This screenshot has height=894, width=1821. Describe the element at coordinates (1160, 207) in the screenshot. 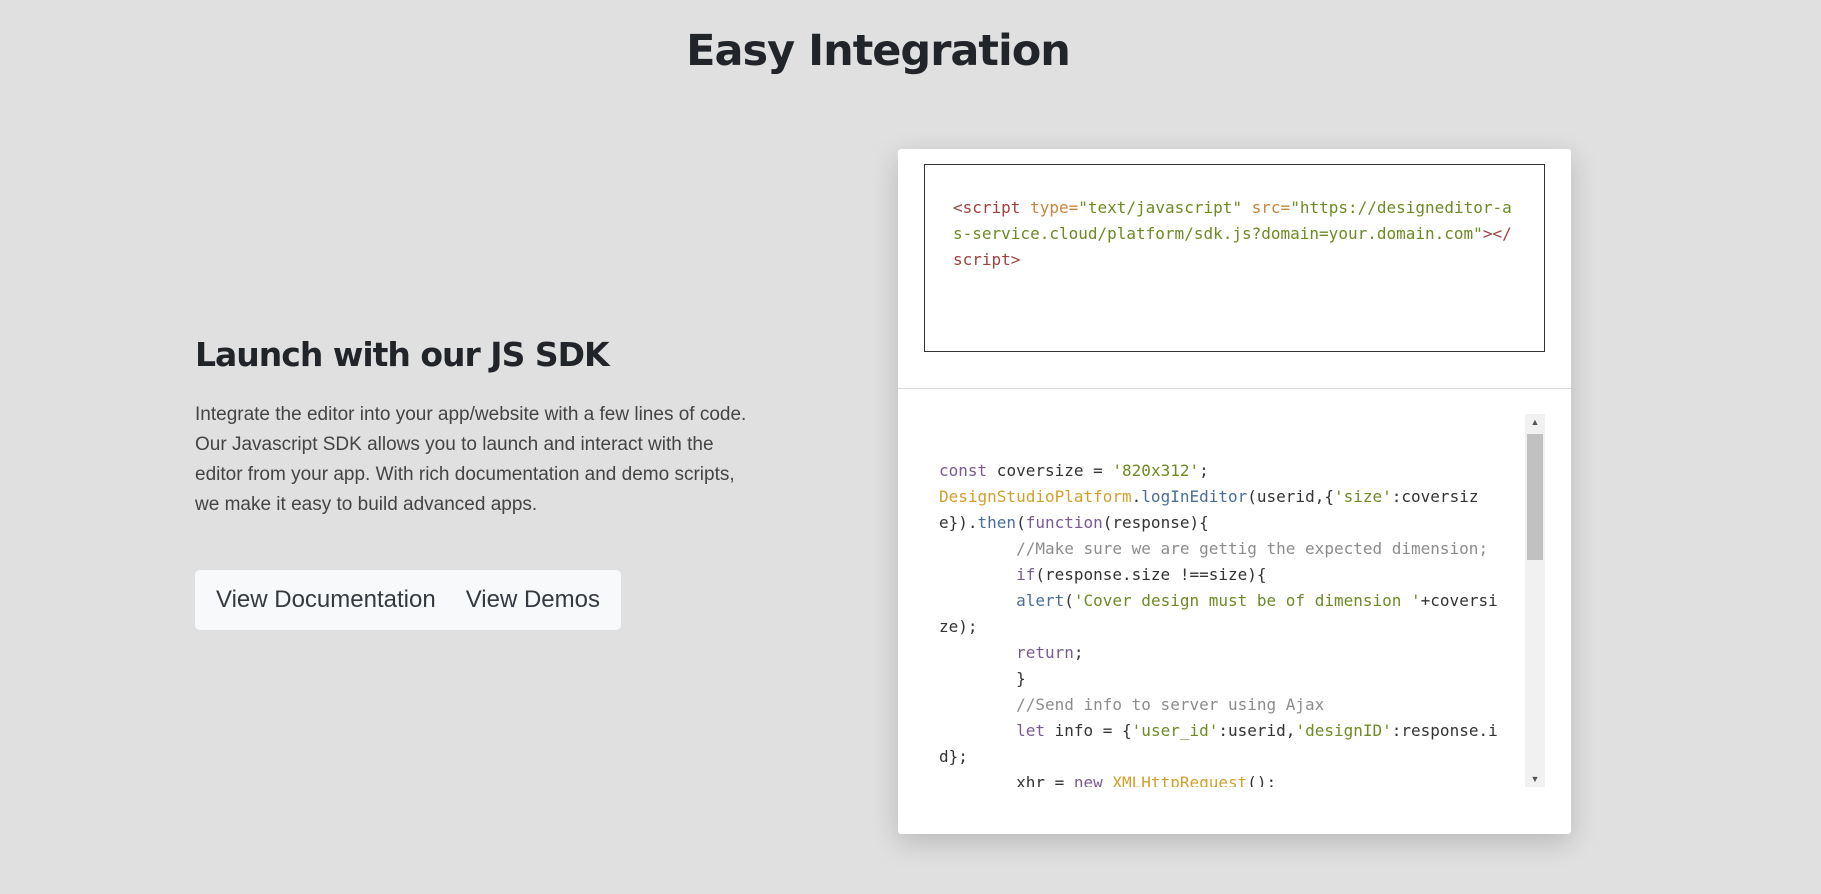

I see `token: "text/javascript"` at that location.